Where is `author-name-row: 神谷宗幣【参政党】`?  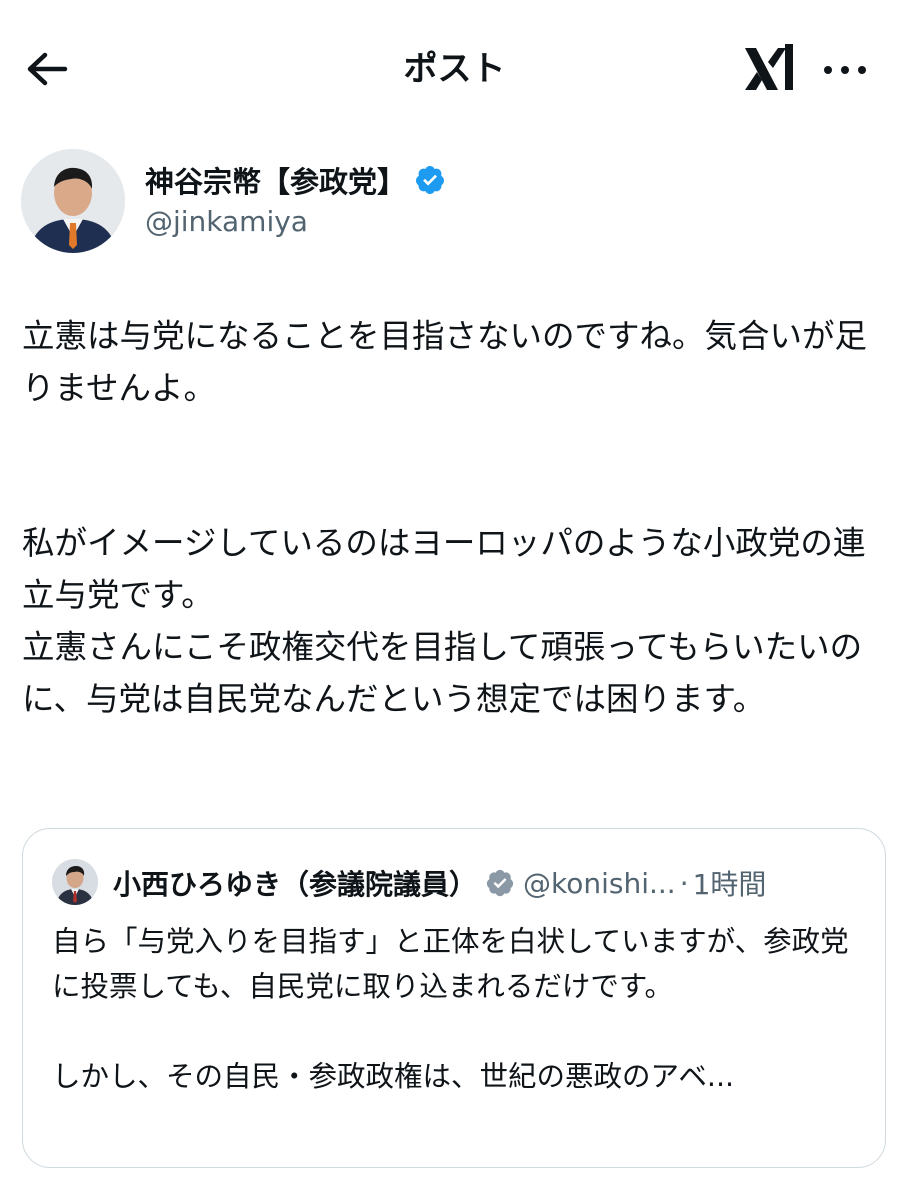 author-name-row: 神谷宗幣【参政党】 is located at coordinates (295, 180).